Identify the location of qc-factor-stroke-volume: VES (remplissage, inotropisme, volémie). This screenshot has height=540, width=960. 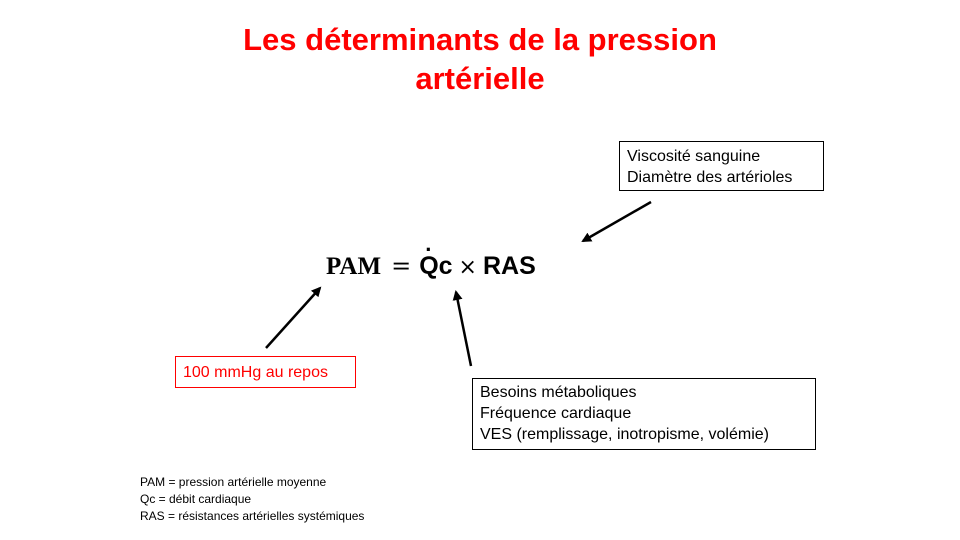
(624, 434).